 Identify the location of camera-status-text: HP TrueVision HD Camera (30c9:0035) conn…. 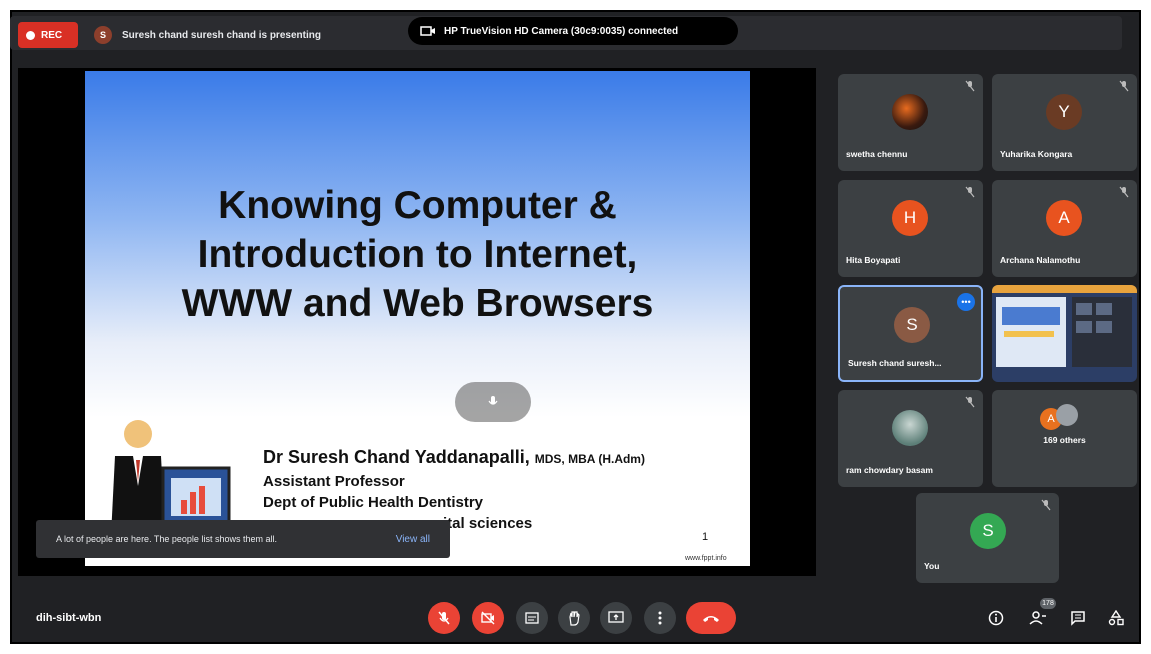
(561, 31).